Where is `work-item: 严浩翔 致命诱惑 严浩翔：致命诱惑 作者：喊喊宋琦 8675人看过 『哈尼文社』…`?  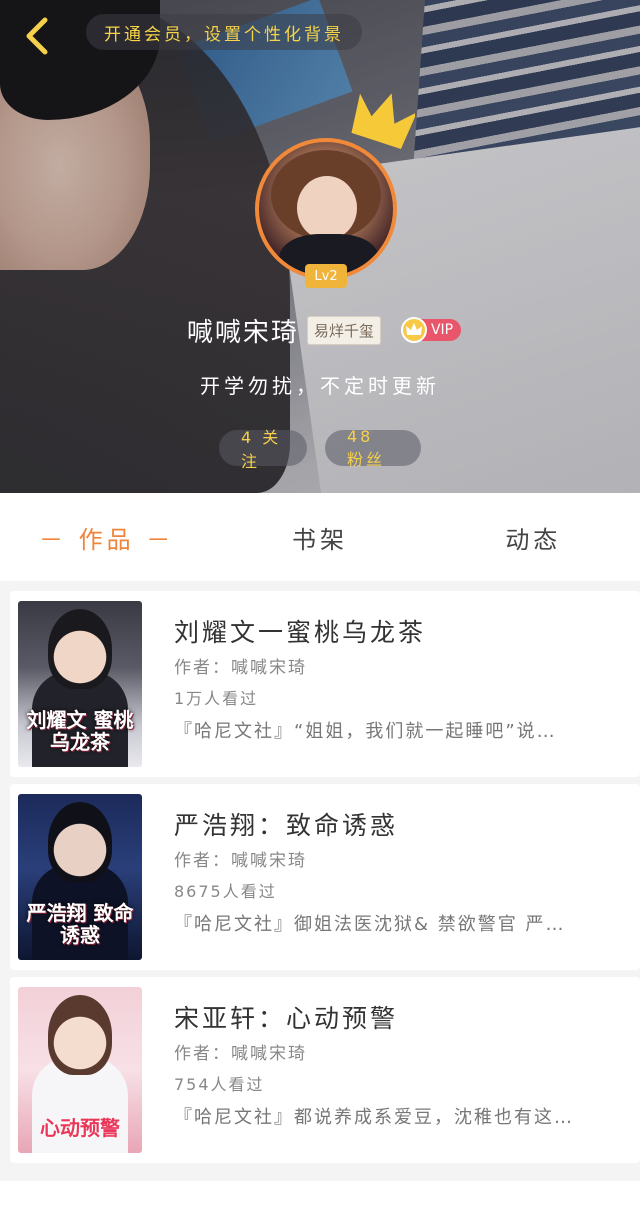
work-item: 严浩翔 致命诱惑 严浩翔：致命诱惑 作者：喊喊宋琦 8675人看过 『哈尼文社』… is located at coordinates (325, 877).